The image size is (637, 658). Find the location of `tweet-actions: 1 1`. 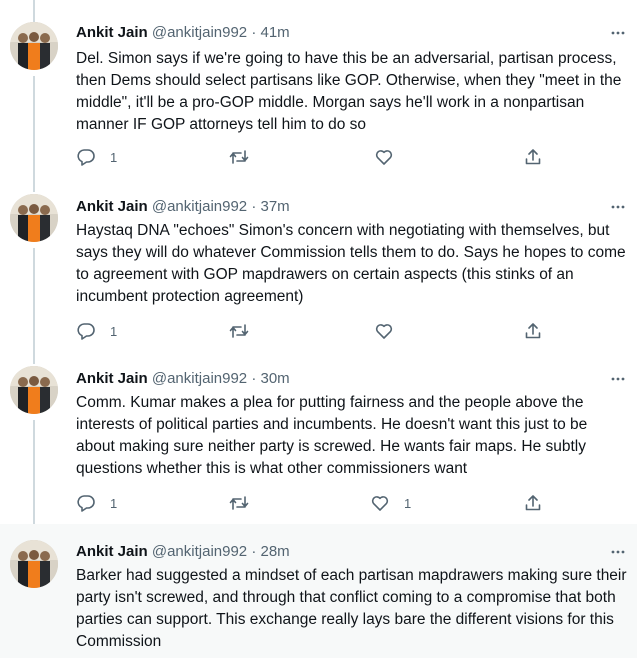

tweet-actions: 1 1 is located at coordinates (316, 503).